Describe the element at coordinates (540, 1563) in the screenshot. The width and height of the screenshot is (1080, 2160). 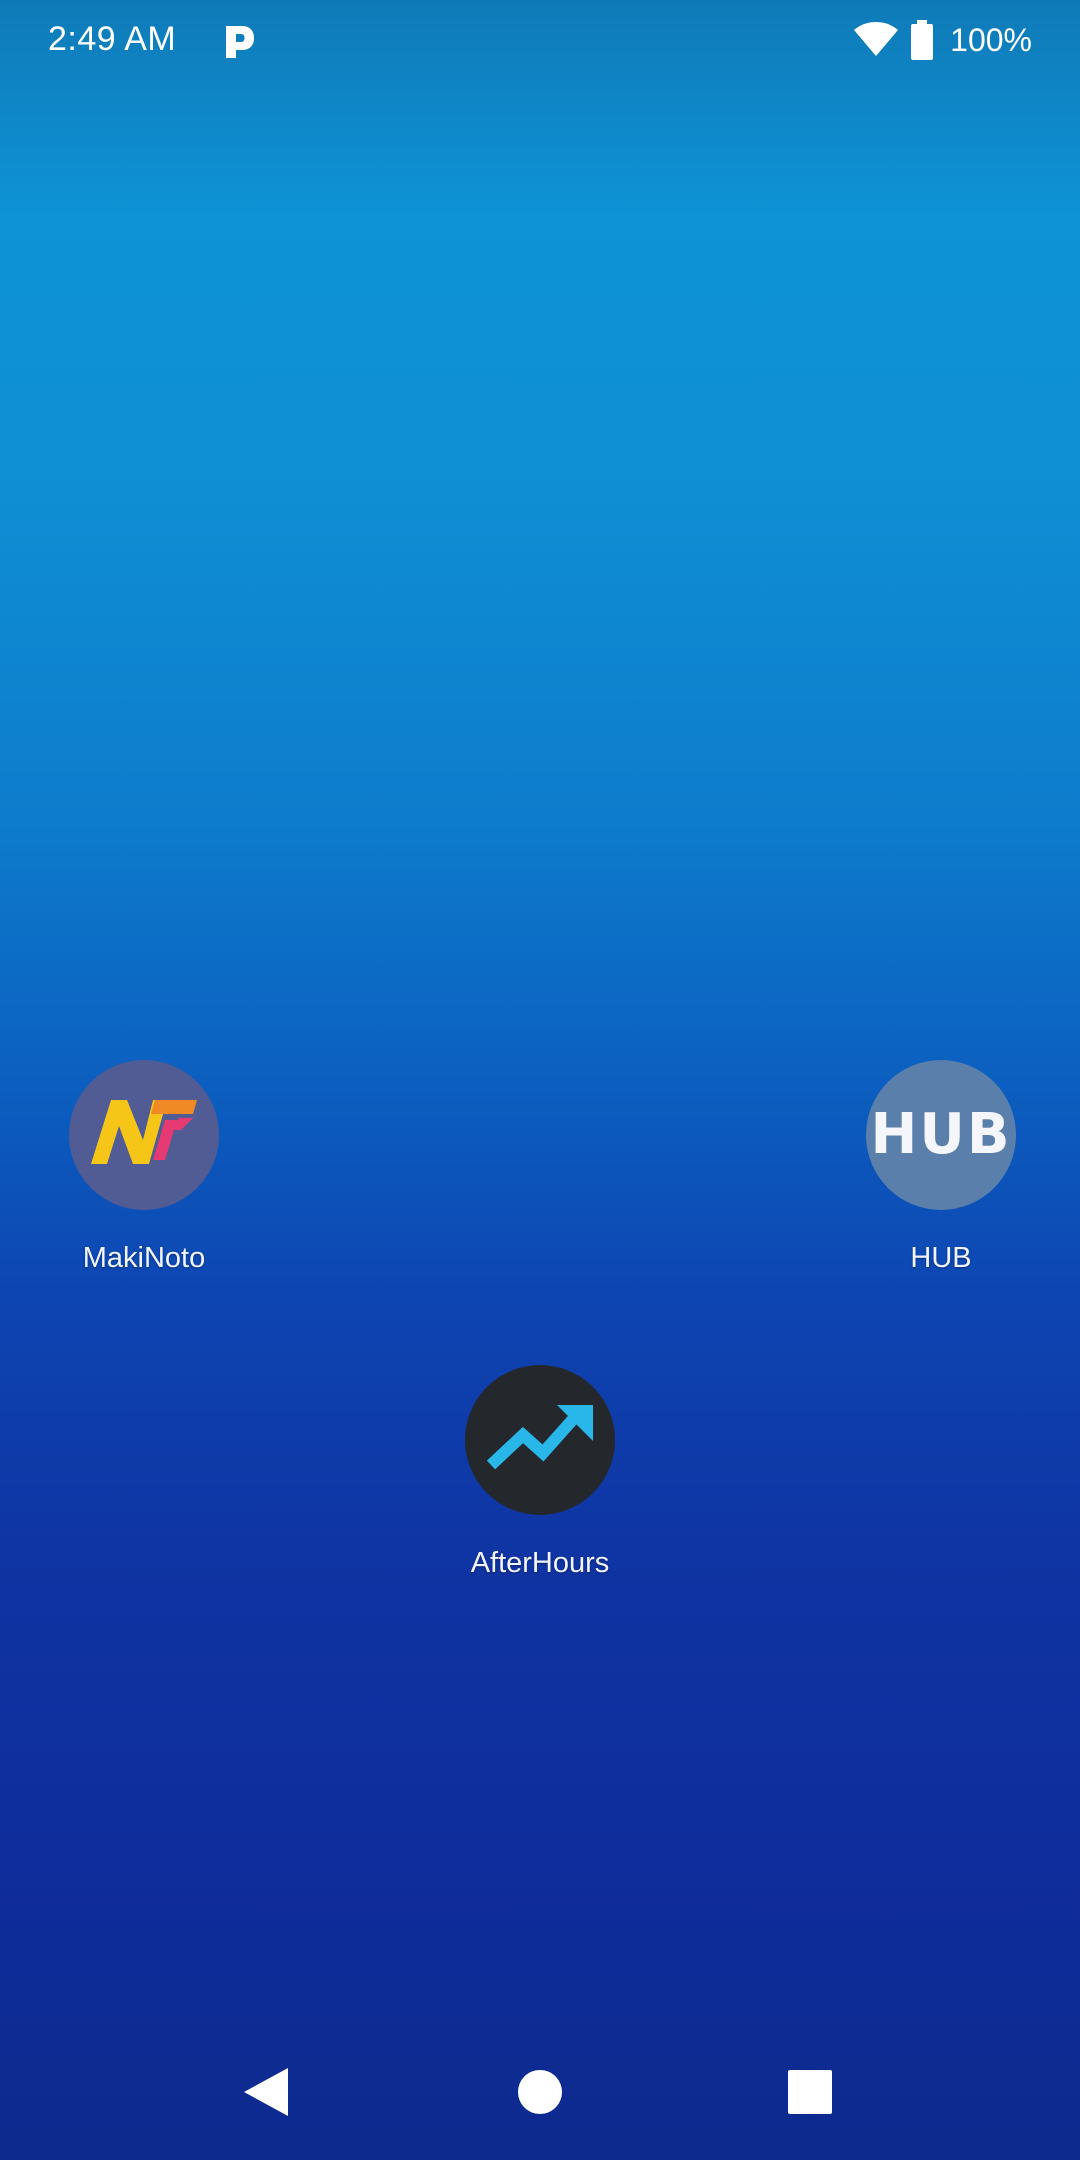
I see `app-label: AfterHours` at that location.